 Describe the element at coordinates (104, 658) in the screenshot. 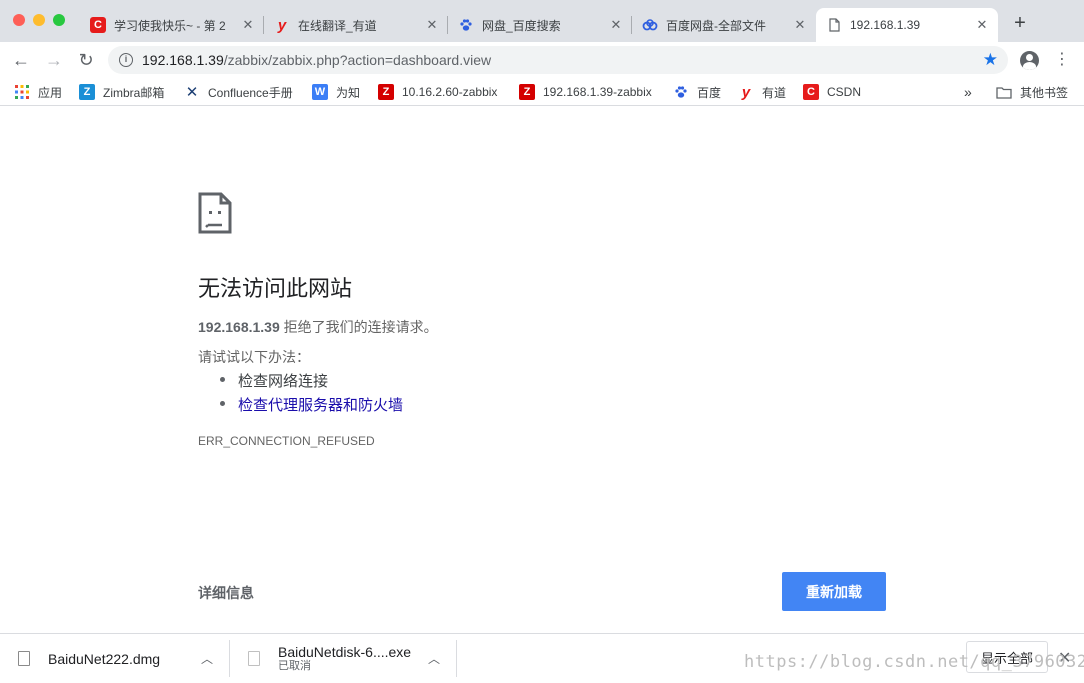

I see `download-name: BaiduNet222.dmg` at that location.